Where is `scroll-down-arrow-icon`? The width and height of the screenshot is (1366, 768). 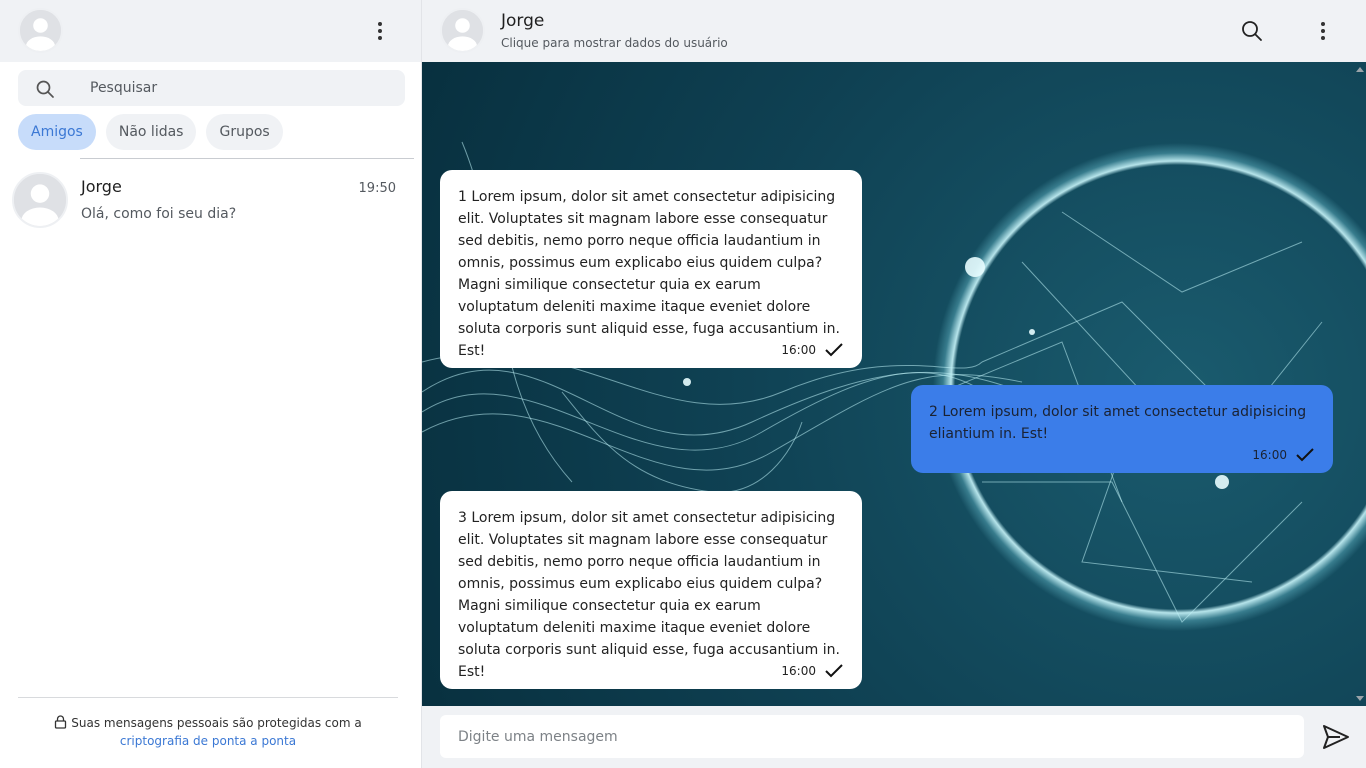 scroll-down-arrow-icon is located at coordinates (1360, 698).